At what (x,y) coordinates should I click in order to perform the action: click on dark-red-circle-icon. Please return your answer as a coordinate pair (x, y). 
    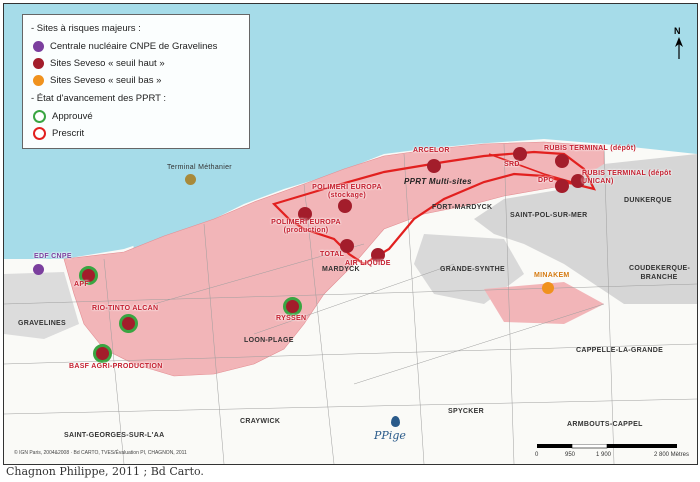
    Looking at the image, I should click on (38, 63).